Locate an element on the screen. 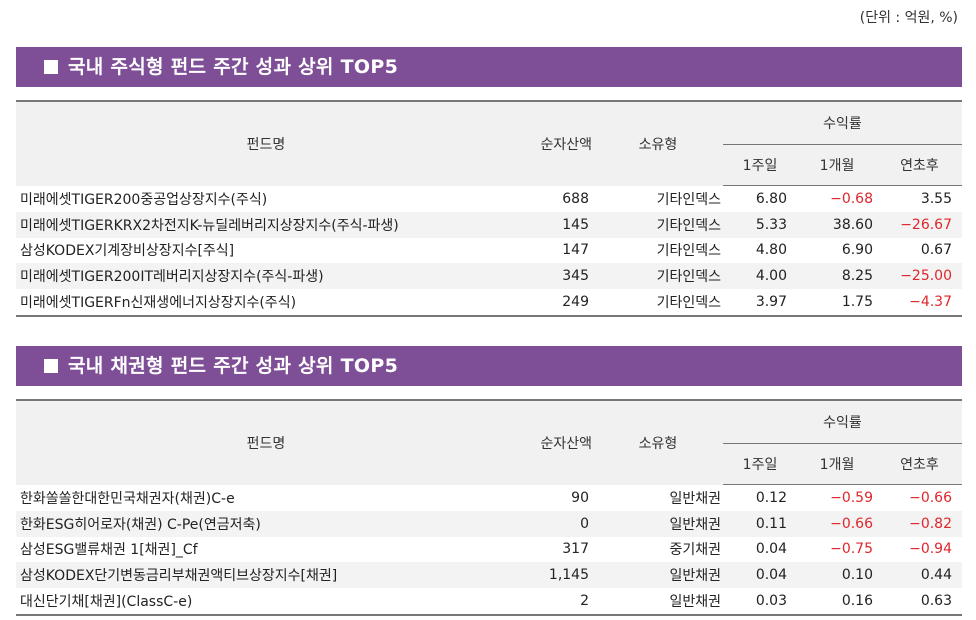 Image resolution: width=976 pixels, height=620 pixels. return-month1-cell: 0.16 is located at coordinates (857, 601).